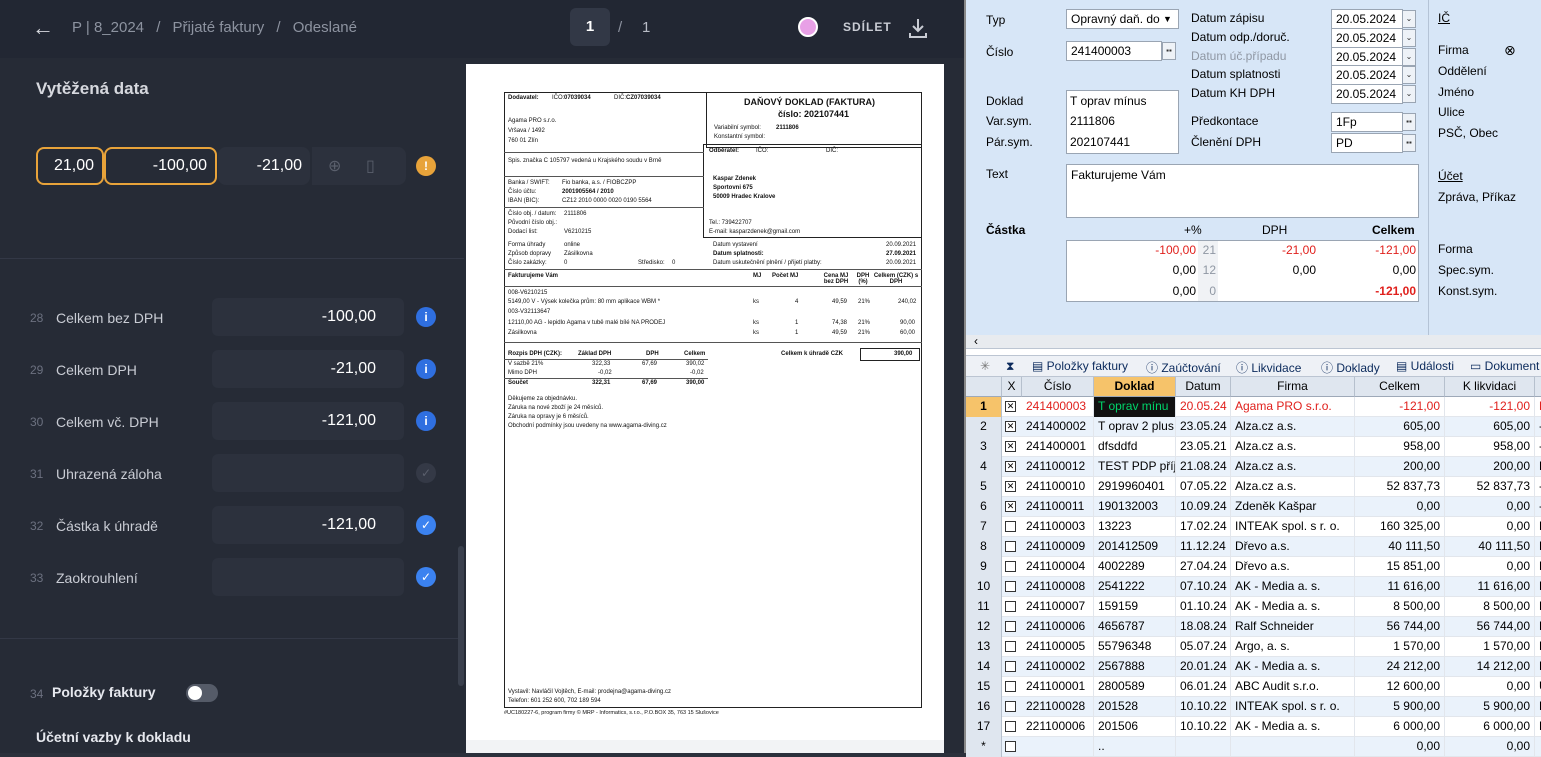  I want to click on parsym-field: 202107441, so click(1100, 142).